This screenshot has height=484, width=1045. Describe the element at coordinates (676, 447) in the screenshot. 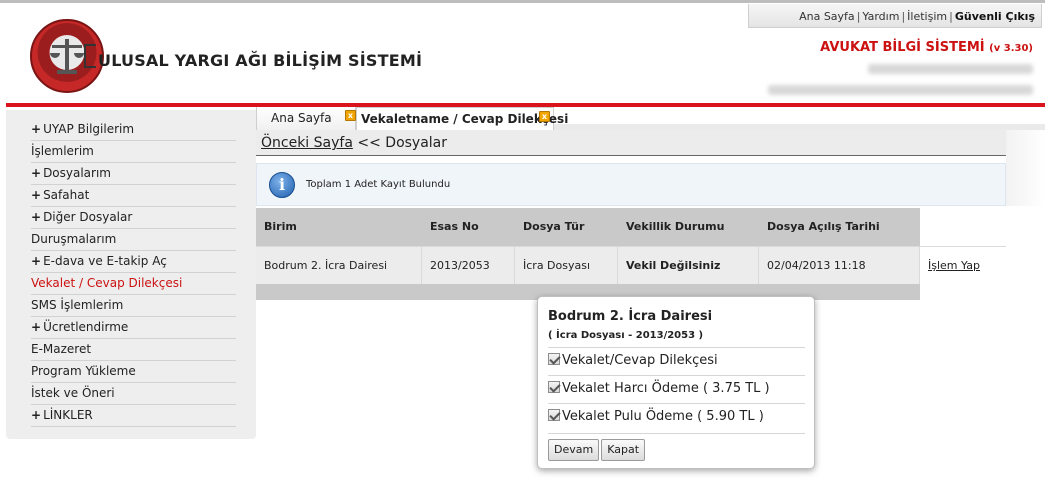

I see `popup-button-row: Devam Kapat` at that location.